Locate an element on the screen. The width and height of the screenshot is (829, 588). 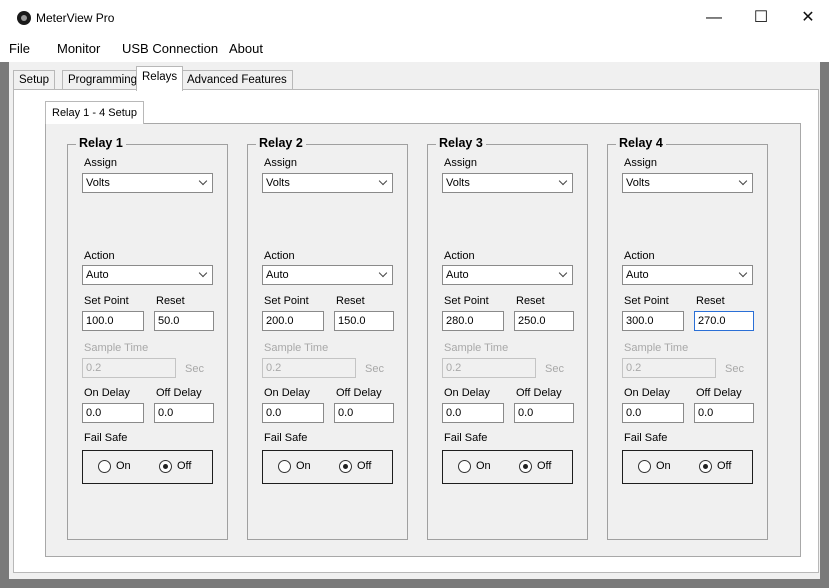
tab-programming: Programming is located at coordinates (103, 80).